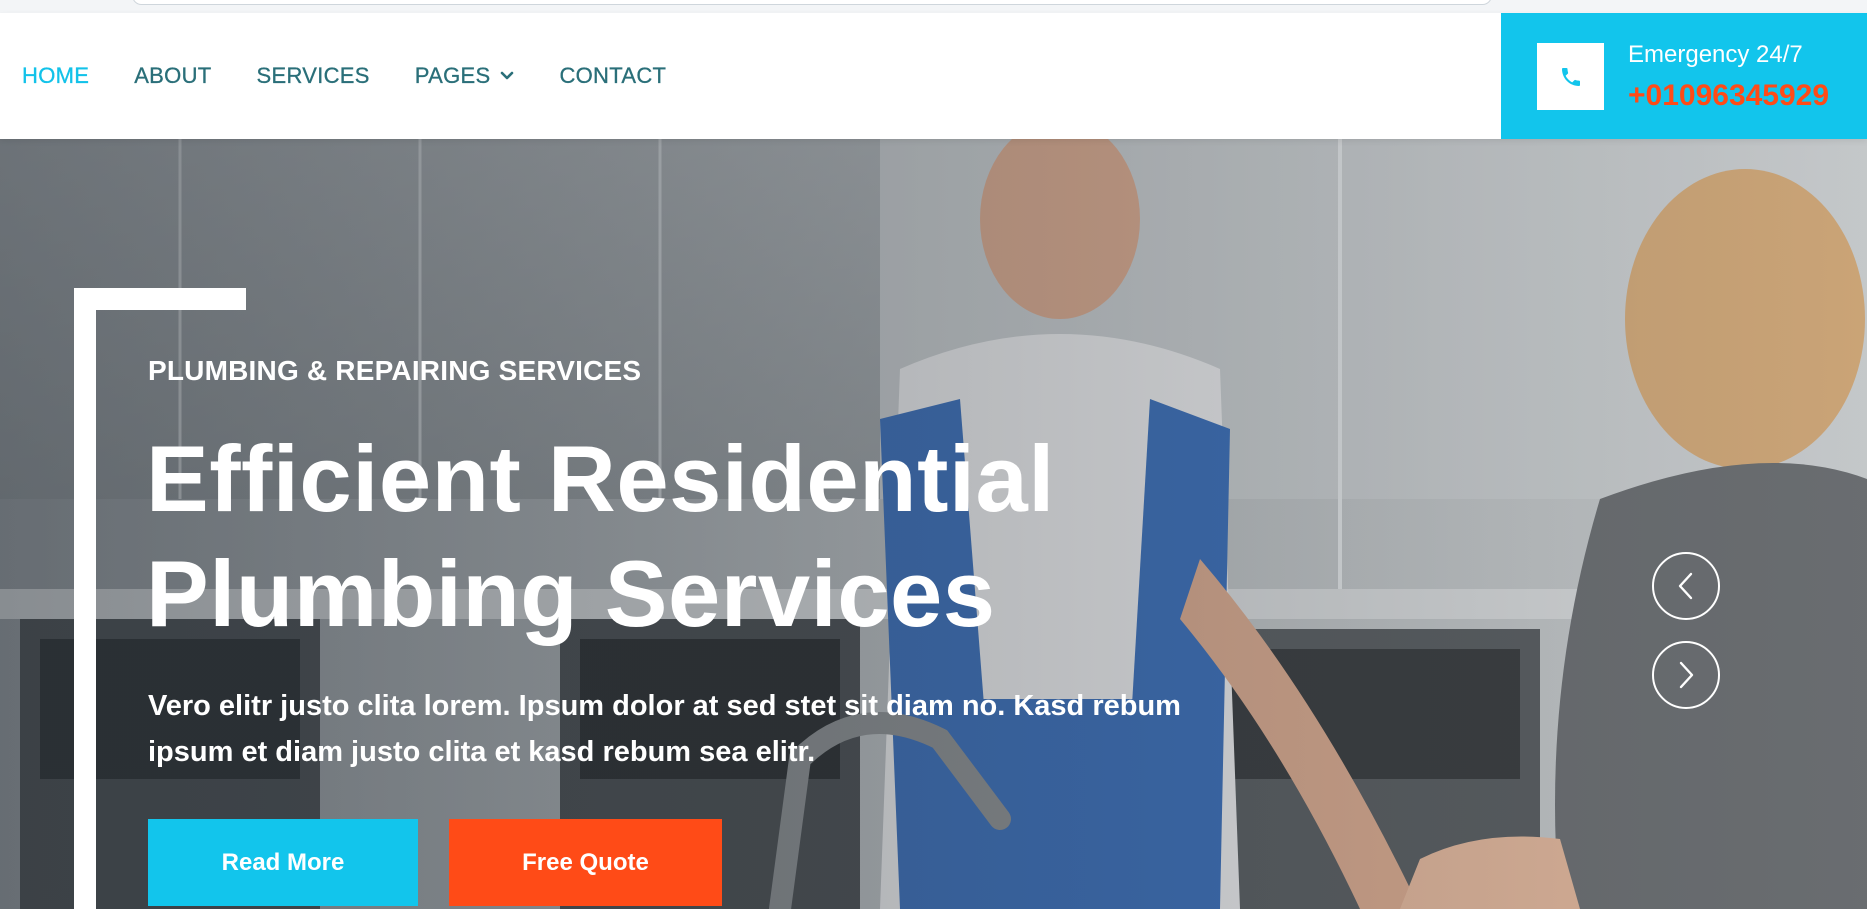 The width and height of the screenshot is (1867, 909). I want to click on emergency-contact: Emergency 24/7 +01096345929, so click(1684, 76).